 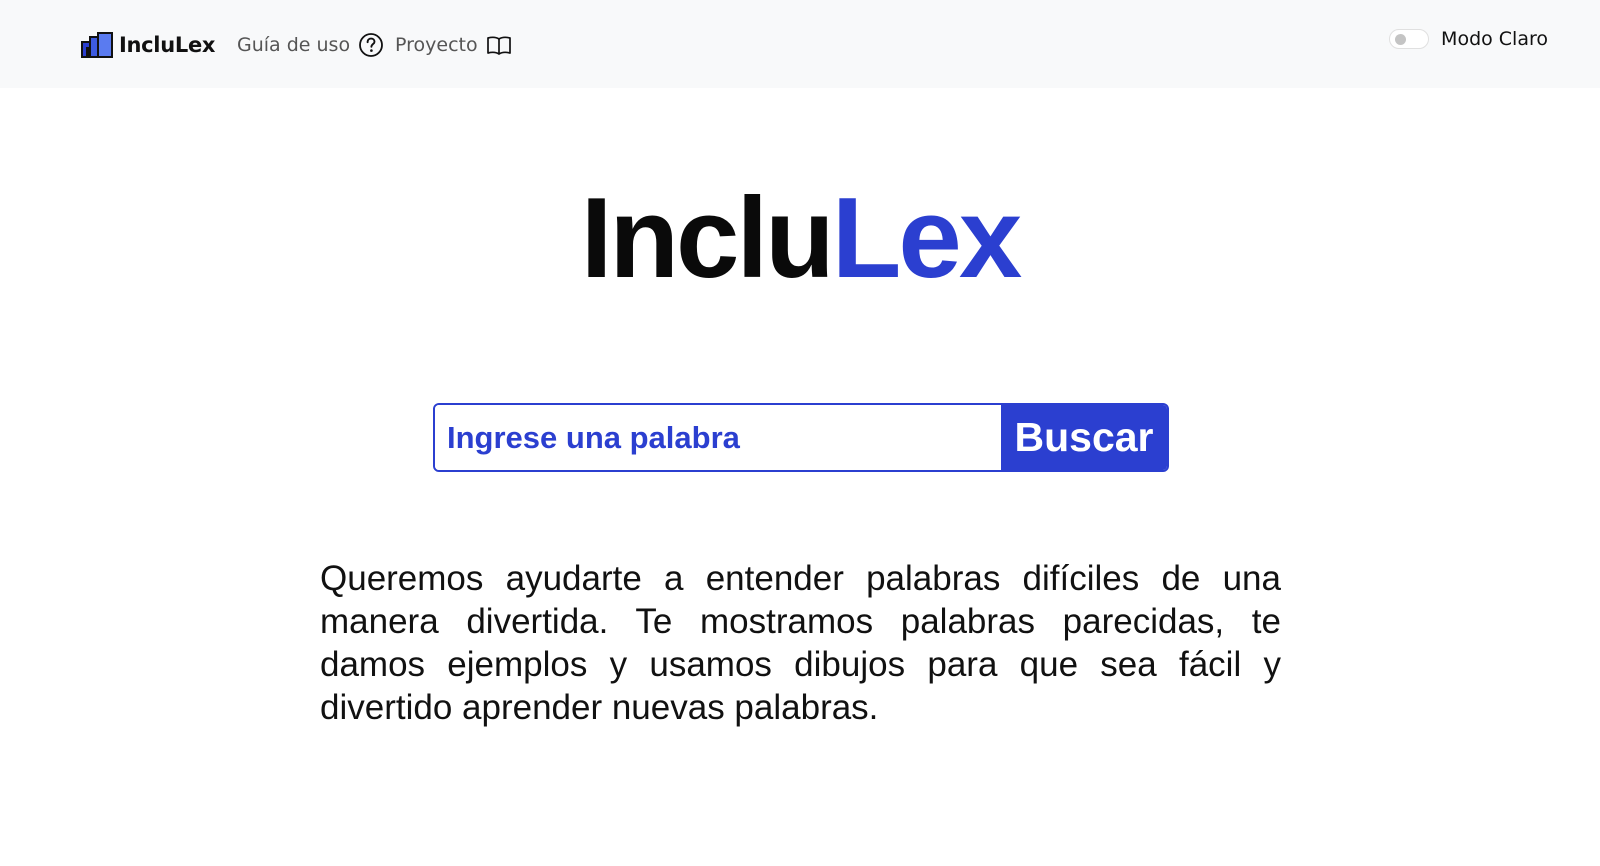 I want to click on hero-title: IncluLex, so click(x=800, y=238).